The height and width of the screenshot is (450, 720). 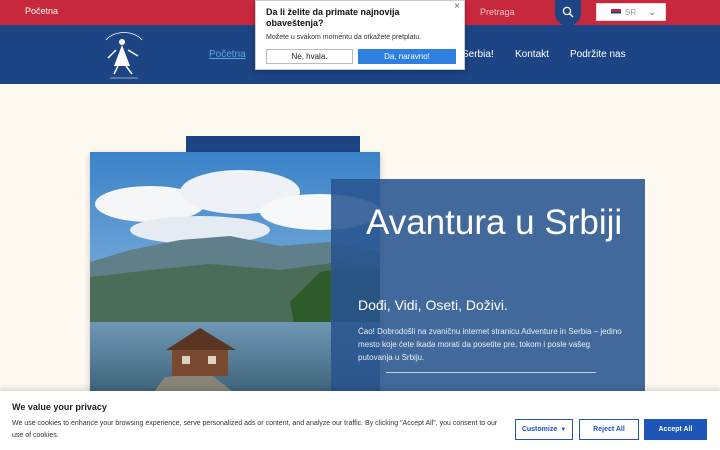 What do you see at coordinates (616, 12) in the screenshot?
I see `serbia-flag-icon` at bounding box center [616, 12].